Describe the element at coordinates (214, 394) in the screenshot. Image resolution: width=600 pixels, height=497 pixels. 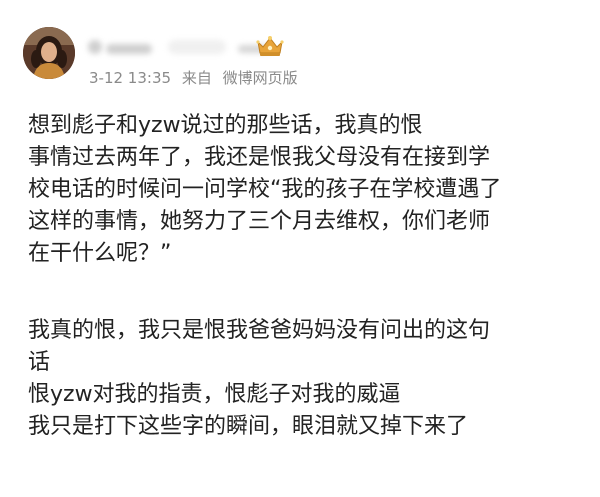
I see `post-text-line: 恨yzw对我的指责，恨彪子对我的威逼` at that location.